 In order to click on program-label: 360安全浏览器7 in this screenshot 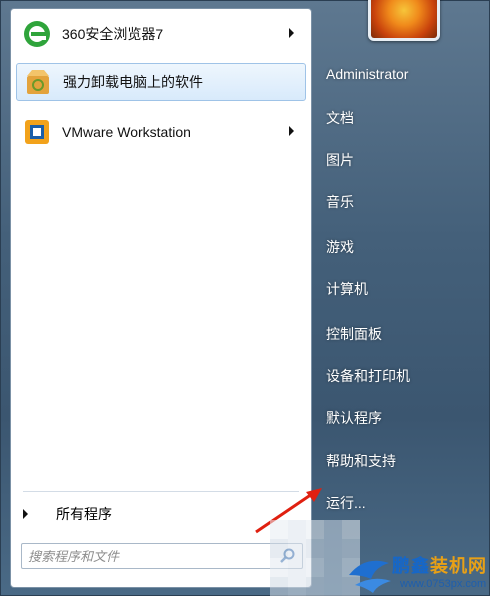, I will do `click(113, 34)`.